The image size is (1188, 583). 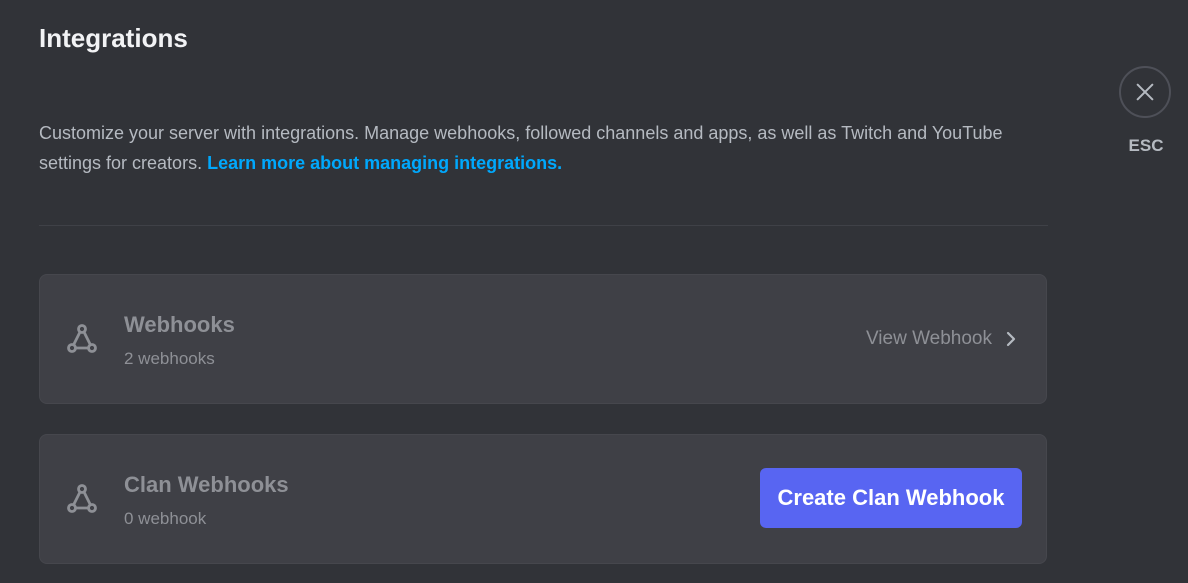 I want to click on chevron-right-icon, so click(x=1011, y=339).